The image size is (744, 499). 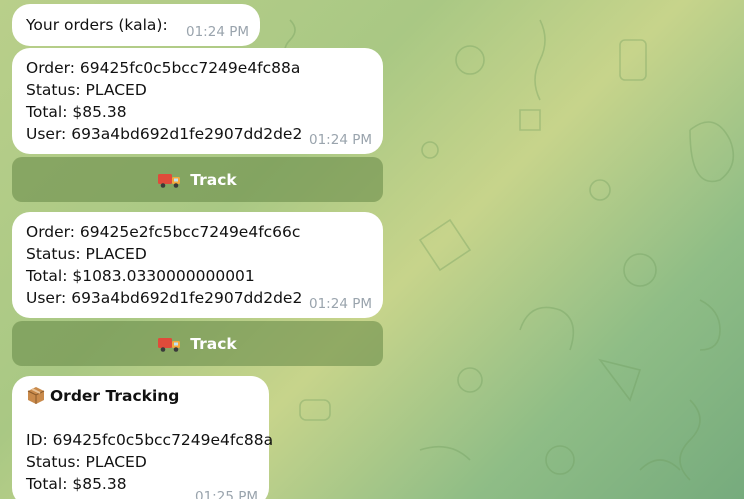 I want to click on tracking-title-text: Order Tracking, so click(x=115, y=396).